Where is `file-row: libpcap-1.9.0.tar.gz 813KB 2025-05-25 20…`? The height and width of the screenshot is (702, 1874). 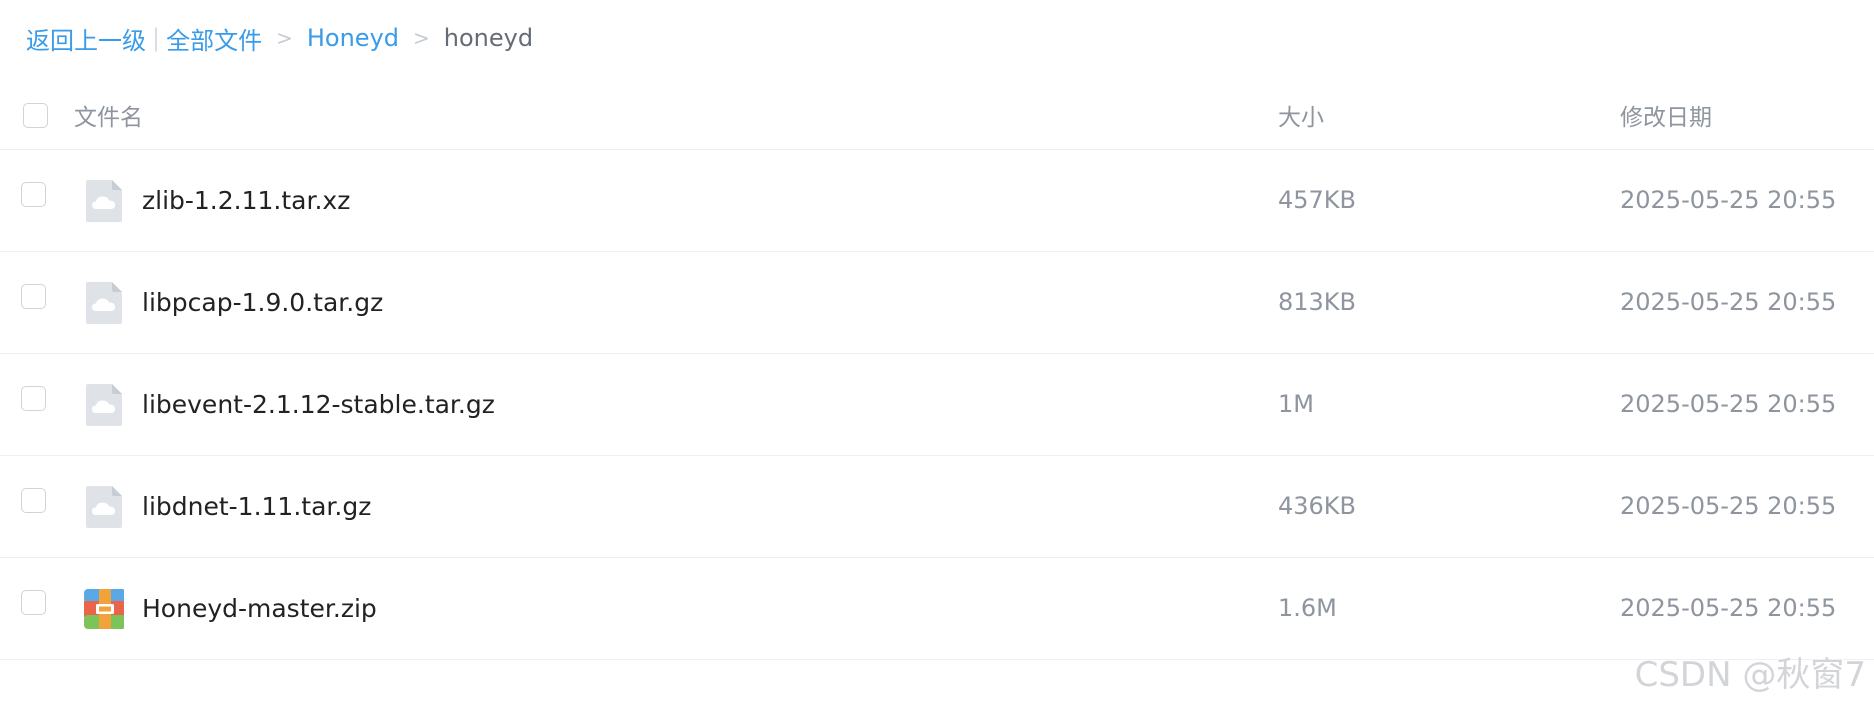 file-row: libpcap-1.9.0.tar.gz 813KB 2025-05-25 20… is located at coordinates (937, 303).